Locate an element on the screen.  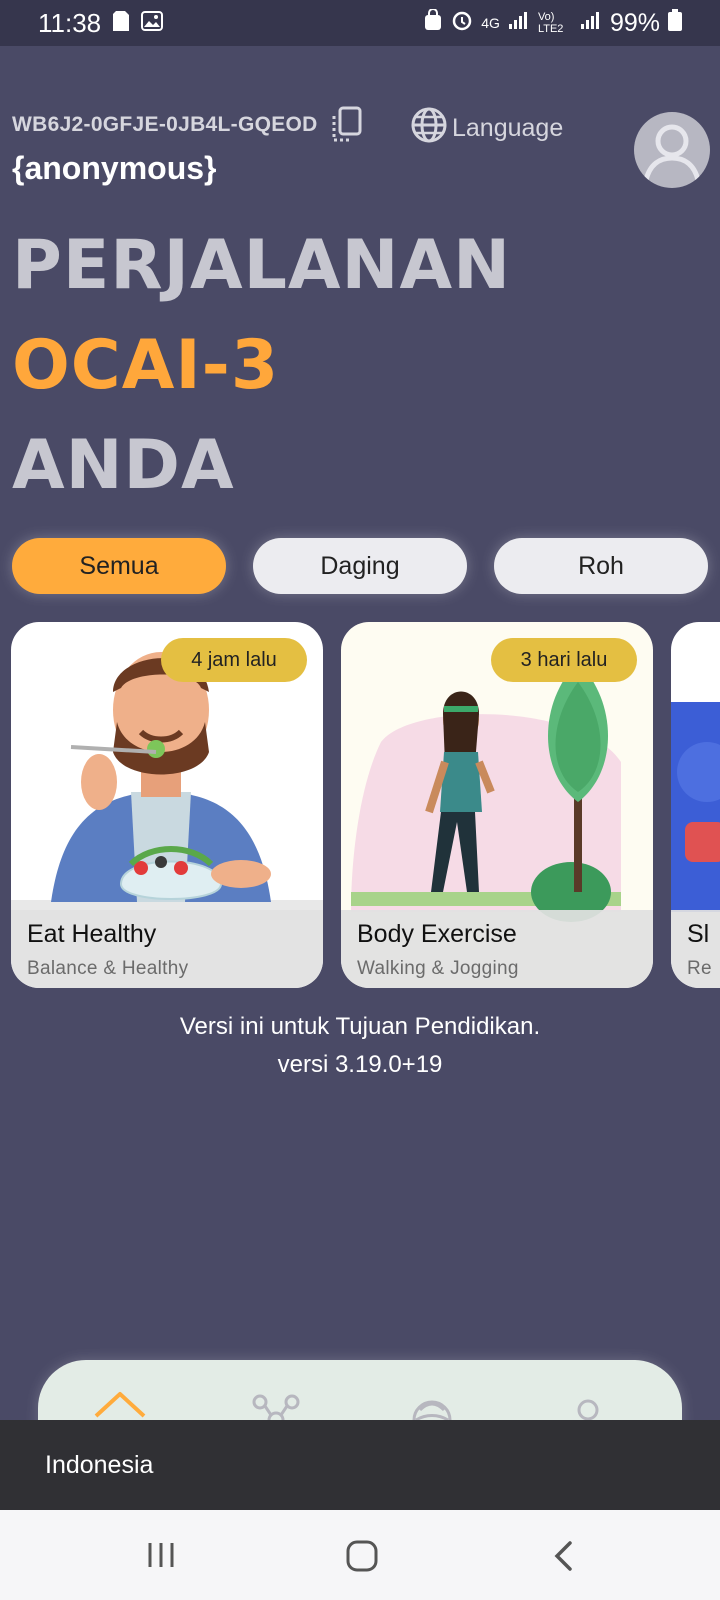
filter-chip-flesh: Daging is located at coordinates (360, 566).